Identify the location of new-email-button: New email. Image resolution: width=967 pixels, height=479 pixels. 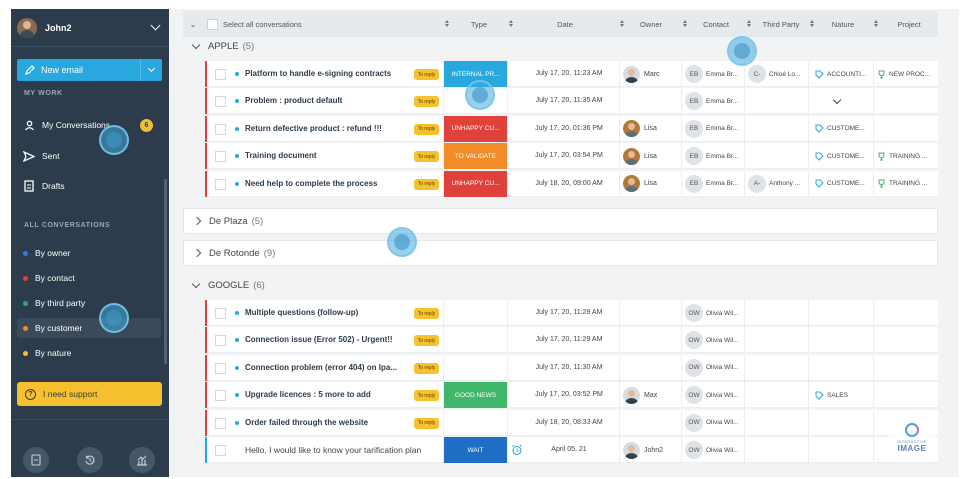
(78, 70).